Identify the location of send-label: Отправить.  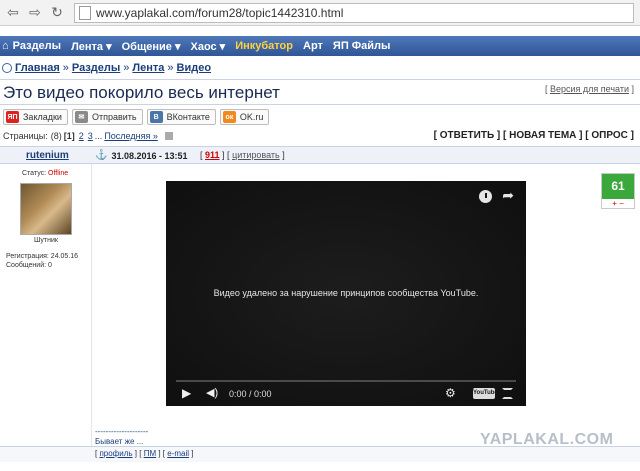
(114, 117).